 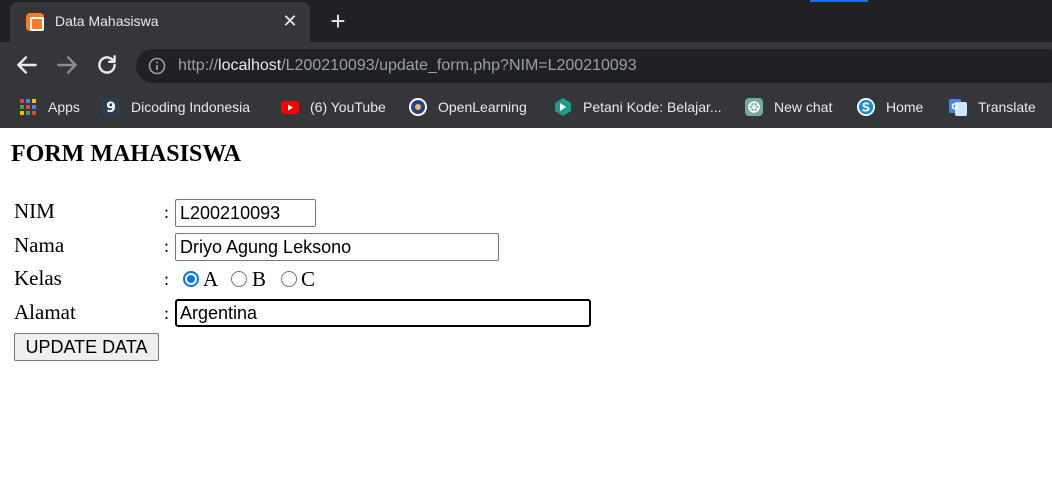 What do you see at coordinates (1007, 107) in the screenshot?
I see `bookmark-label: Translate` at bounding box center [1007, 107].